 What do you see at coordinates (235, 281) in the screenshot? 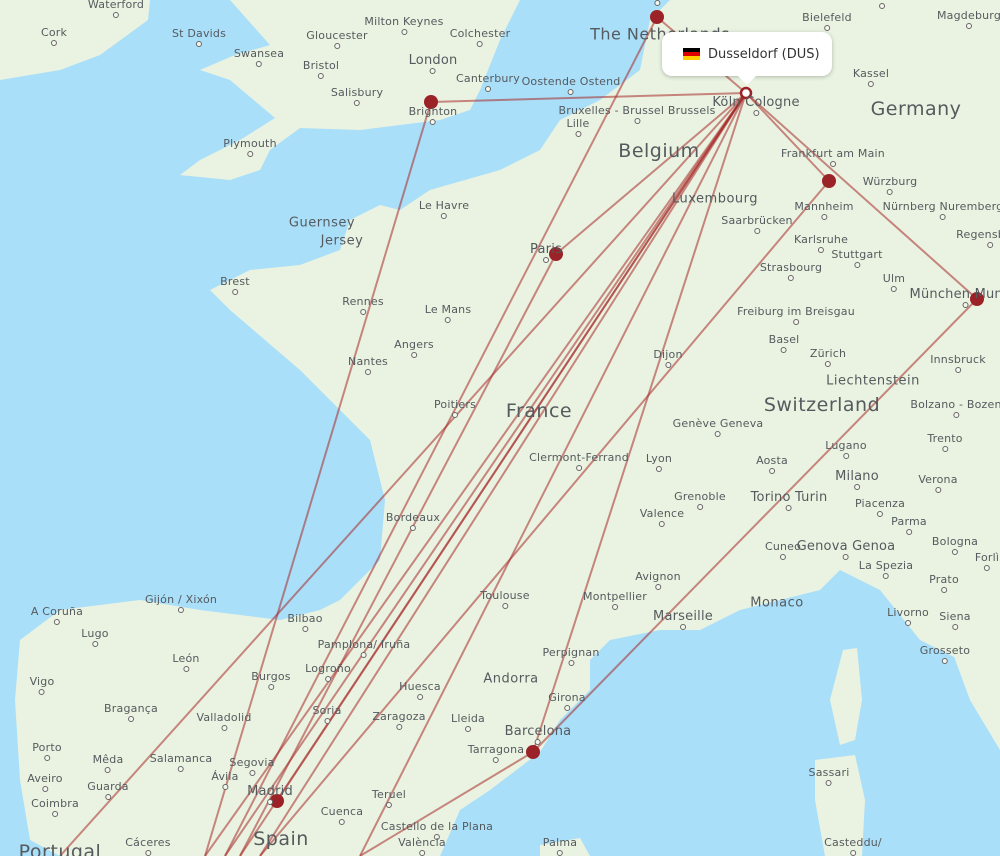
I see `city-name: Brest` at bounding box center [235, 281].